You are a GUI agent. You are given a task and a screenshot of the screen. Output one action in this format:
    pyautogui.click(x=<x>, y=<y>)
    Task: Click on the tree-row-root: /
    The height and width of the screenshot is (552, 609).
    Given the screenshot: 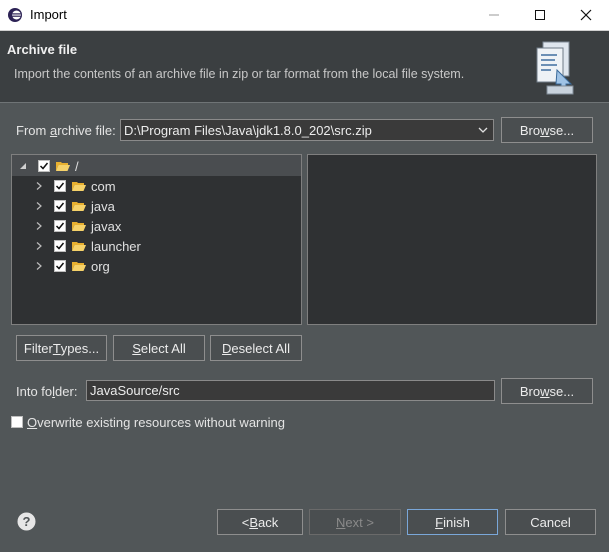 What is the action you would take?
    pyautogui.click(x=48, y=166)
    